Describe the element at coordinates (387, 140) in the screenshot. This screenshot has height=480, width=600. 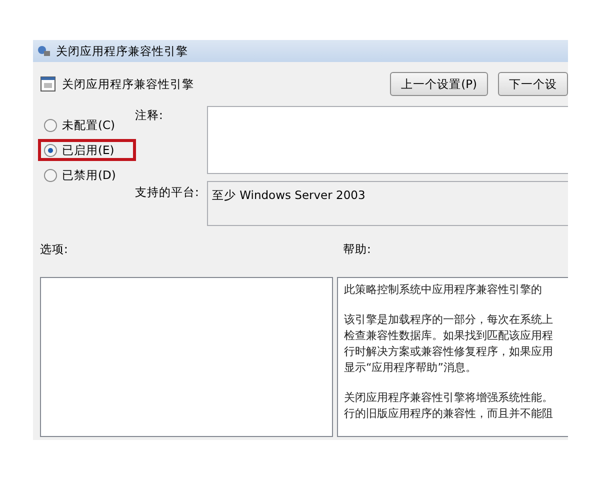
I see `comment-field` at that location.